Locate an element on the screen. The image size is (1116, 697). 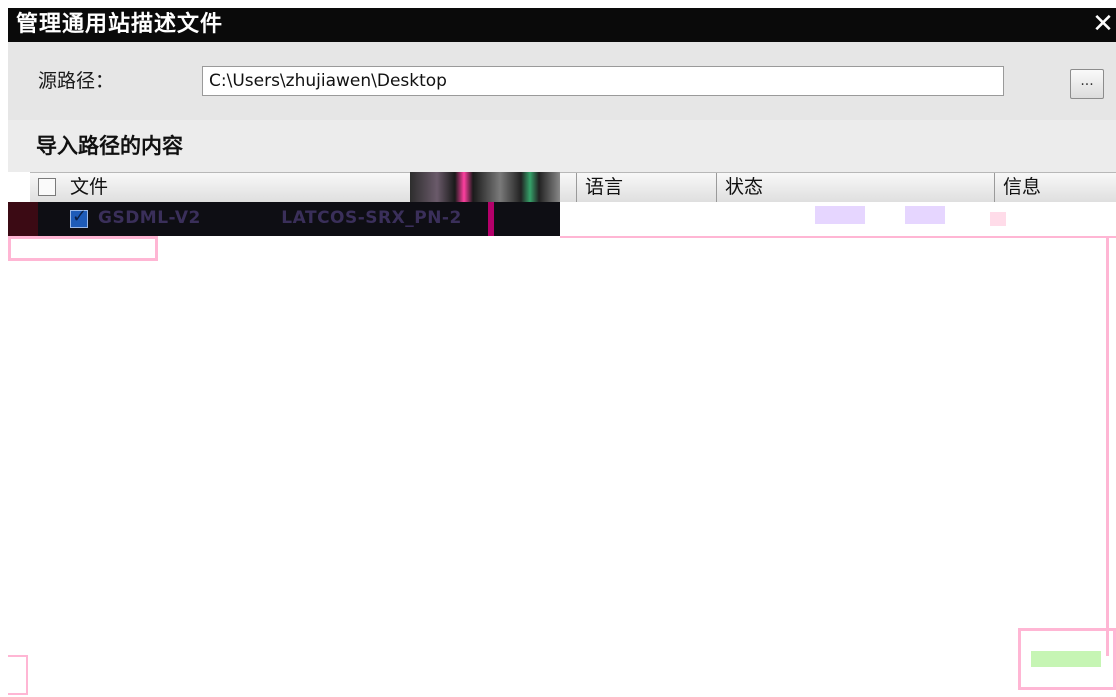
row-artifact-stripe is located at coordinates (491, 219).